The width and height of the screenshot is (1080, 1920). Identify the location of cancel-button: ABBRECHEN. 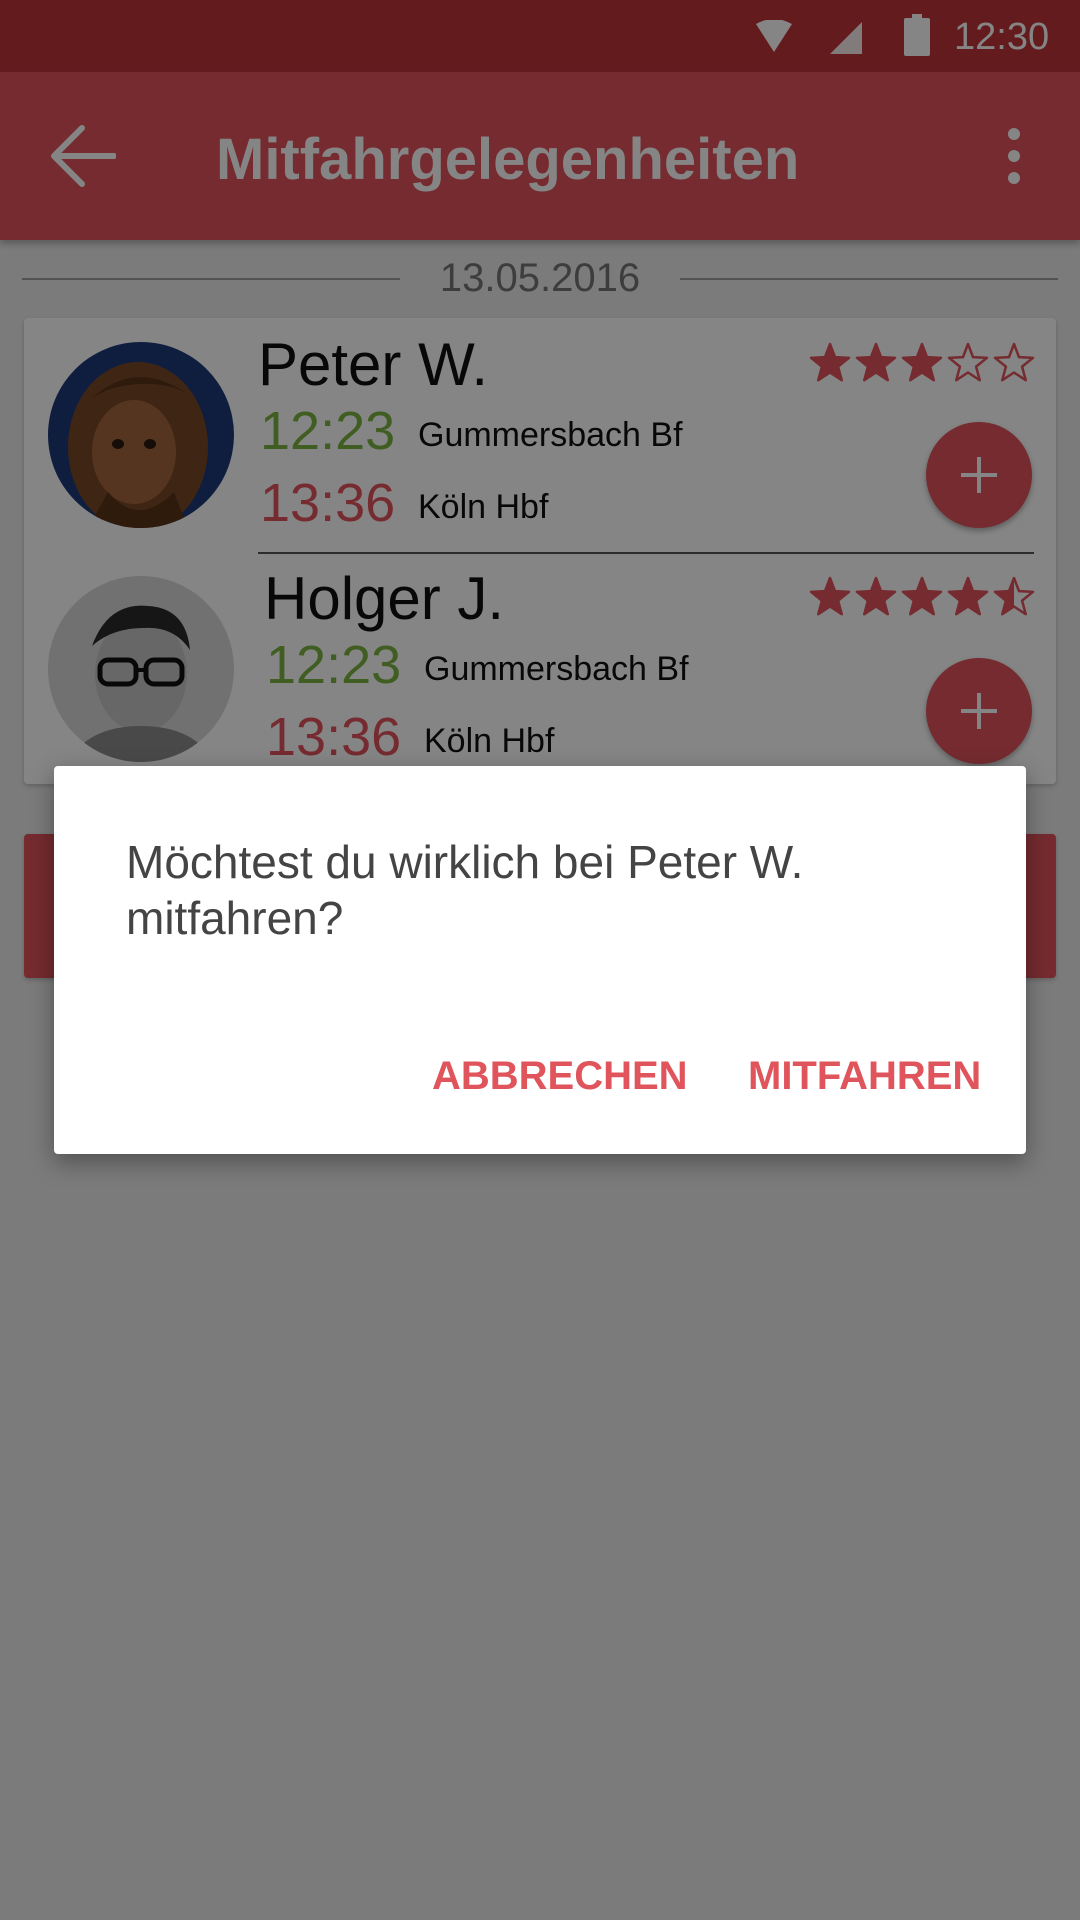
(560, 1076).